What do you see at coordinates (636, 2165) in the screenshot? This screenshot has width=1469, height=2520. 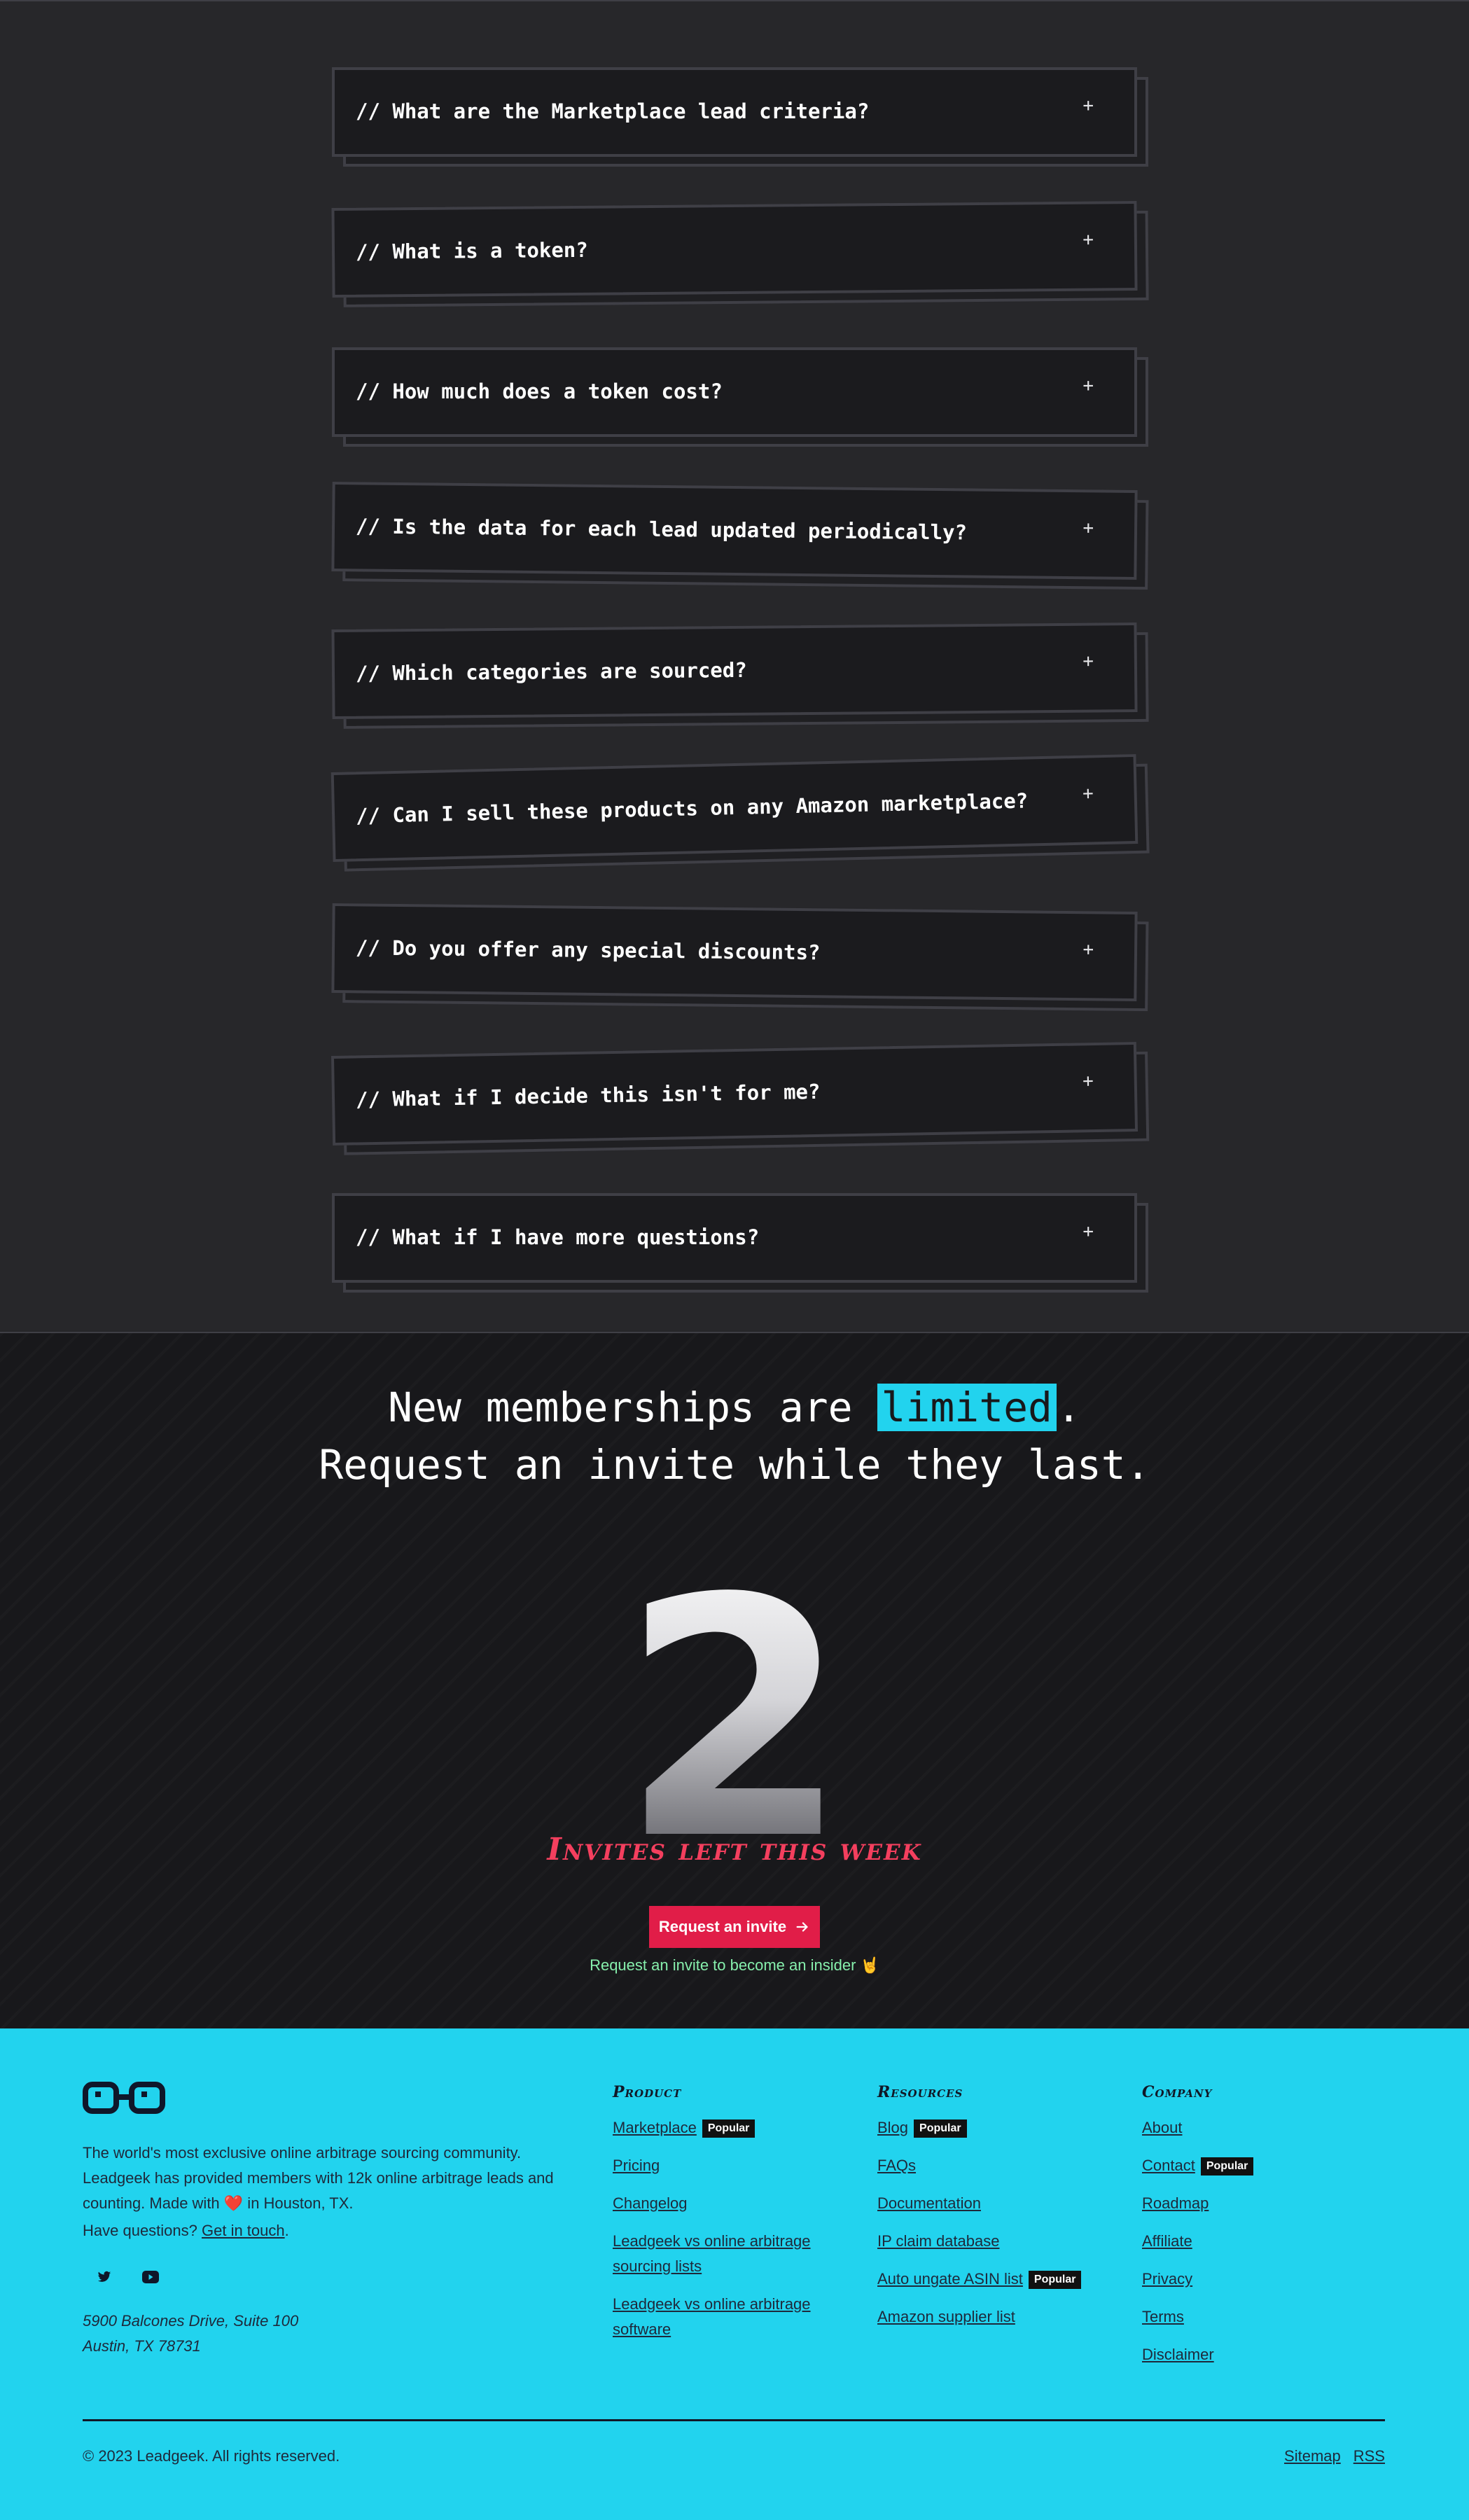 I see `footer-link-pricing: Pricing` at bounding box center [636, 2165].